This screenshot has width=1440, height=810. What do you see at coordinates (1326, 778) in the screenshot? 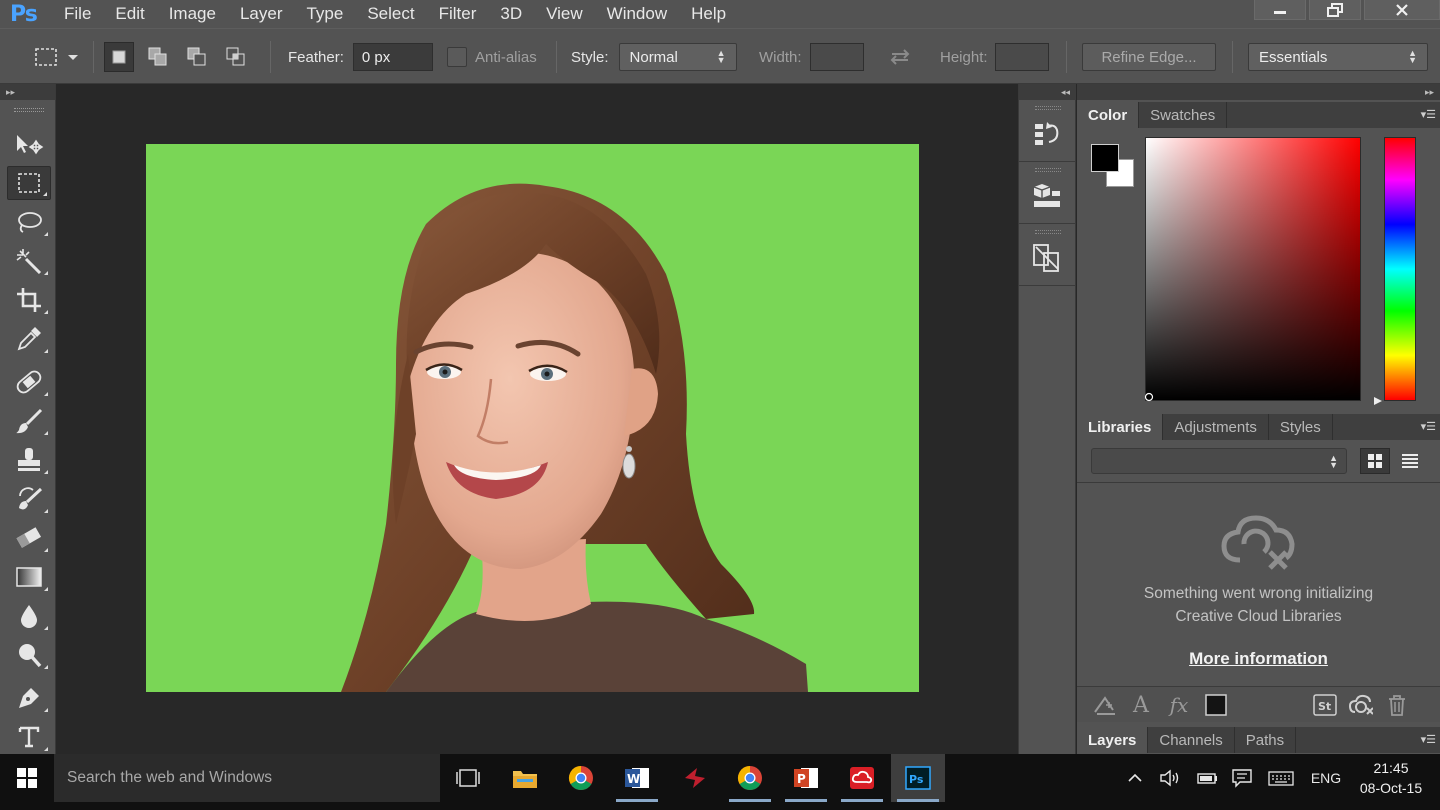
I see `input-language: ENG` at bounding box center [1326, 778].